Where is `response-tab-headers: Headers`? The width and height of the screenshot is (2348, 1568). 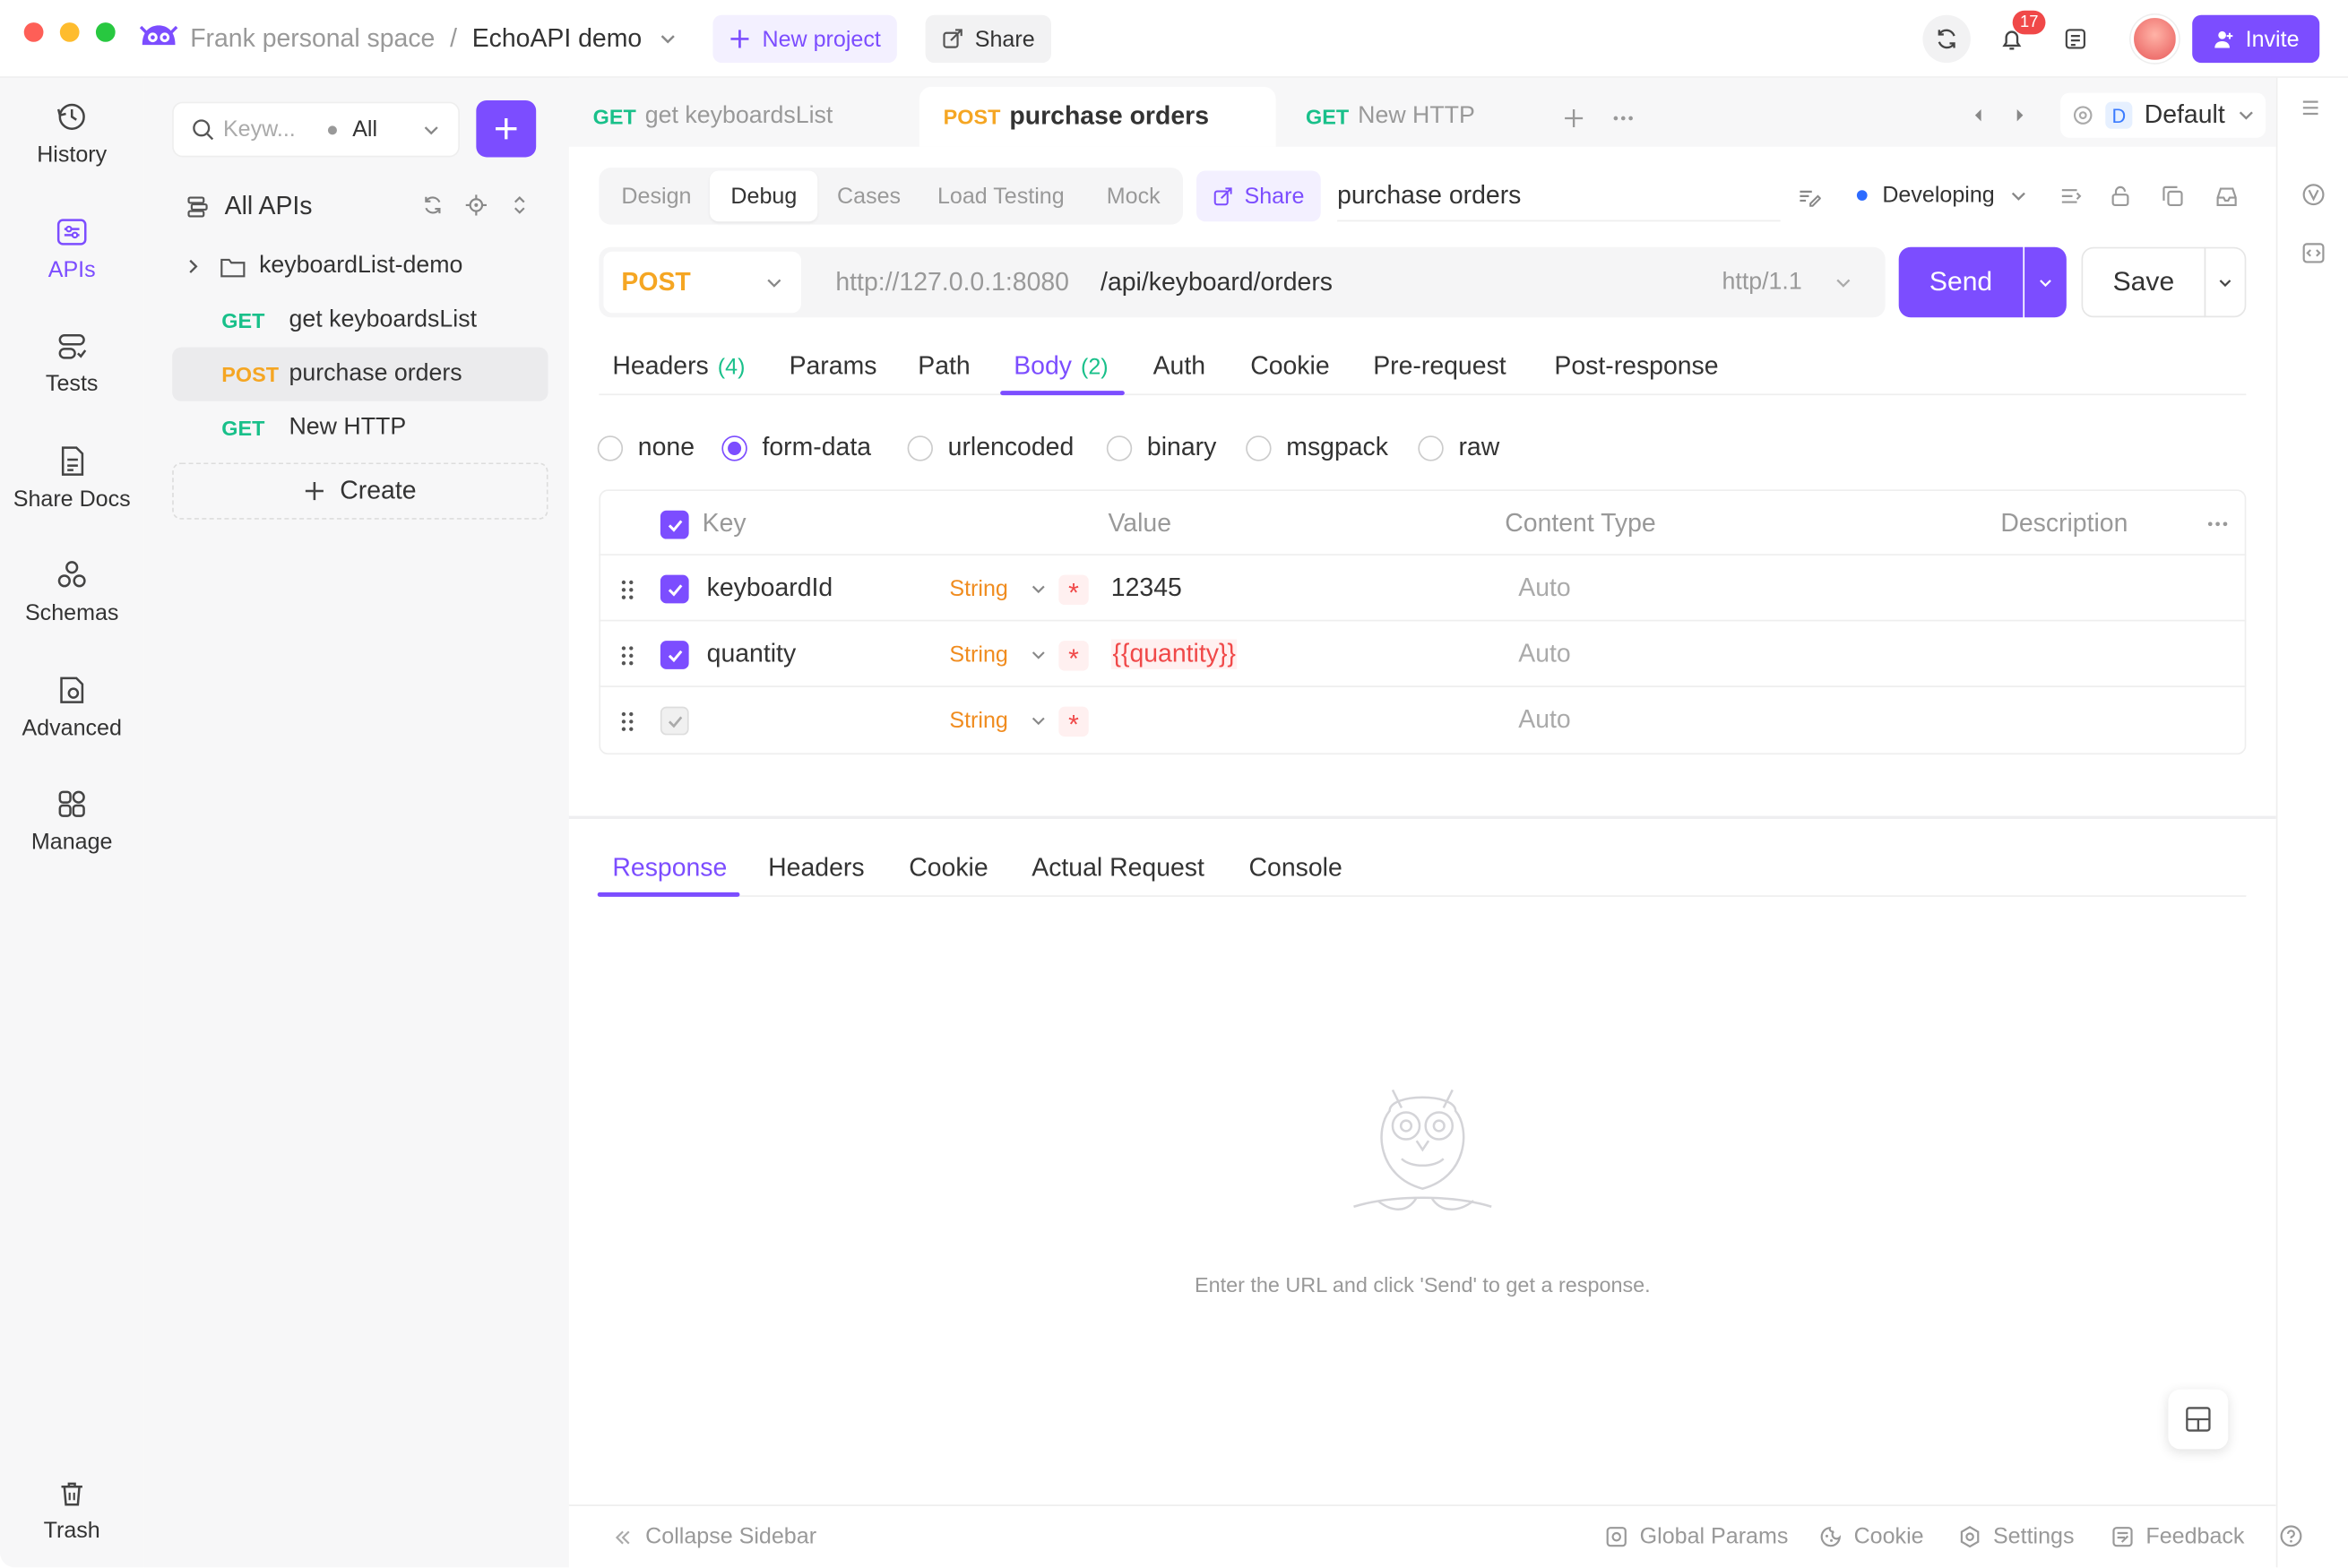
response-tab-headers: Headers is located at coordinates (816, 868).